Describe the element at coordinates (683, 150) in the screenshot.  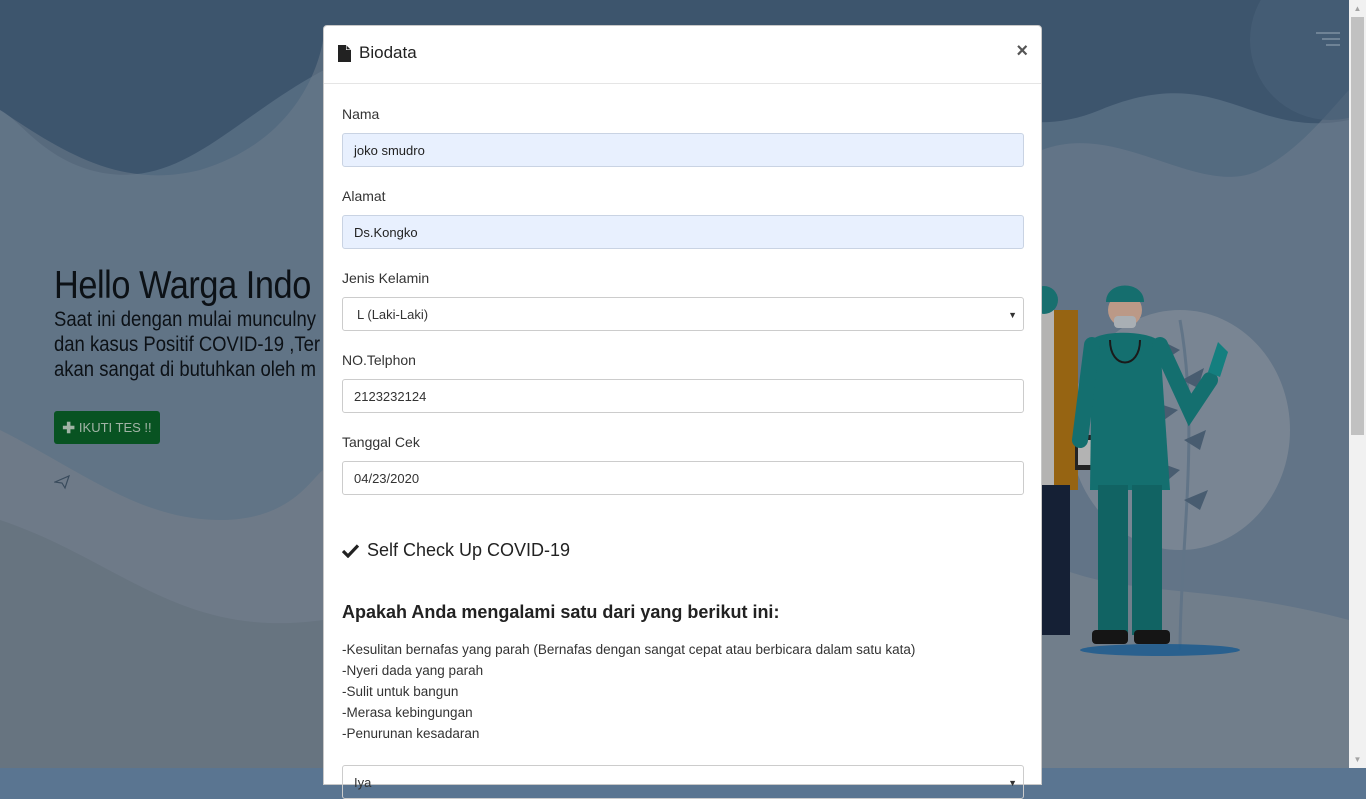
I see `nama-input: joko smudro` at that location.